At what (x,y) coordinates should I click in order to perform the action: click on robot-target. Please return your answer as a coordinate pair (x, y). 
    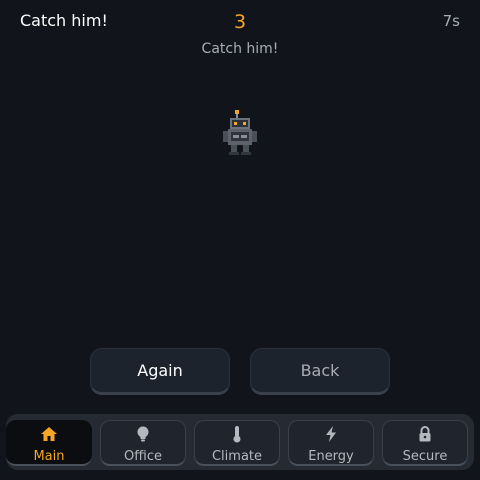
    Looking at the image, I should click on (240, 133).